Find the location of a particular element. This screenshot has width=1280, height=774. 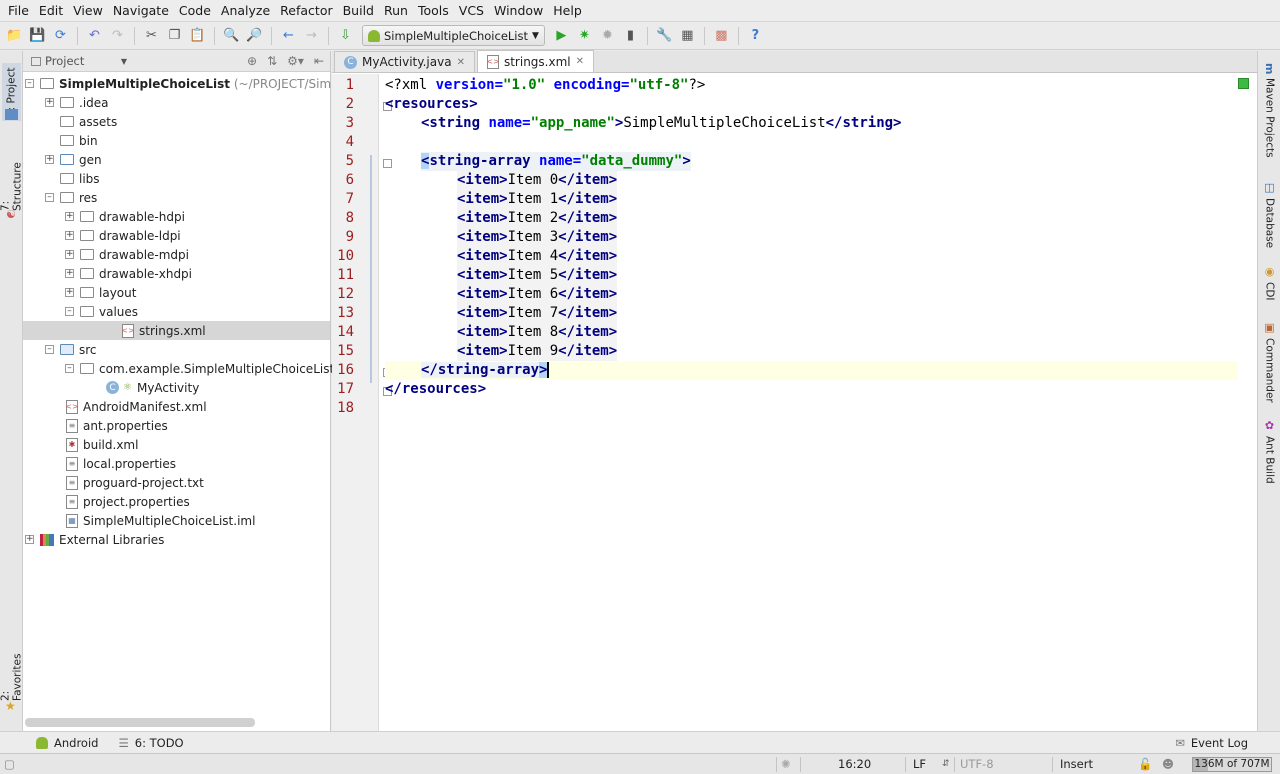

run-icon: ▶ is located at coordinates (561, 36).